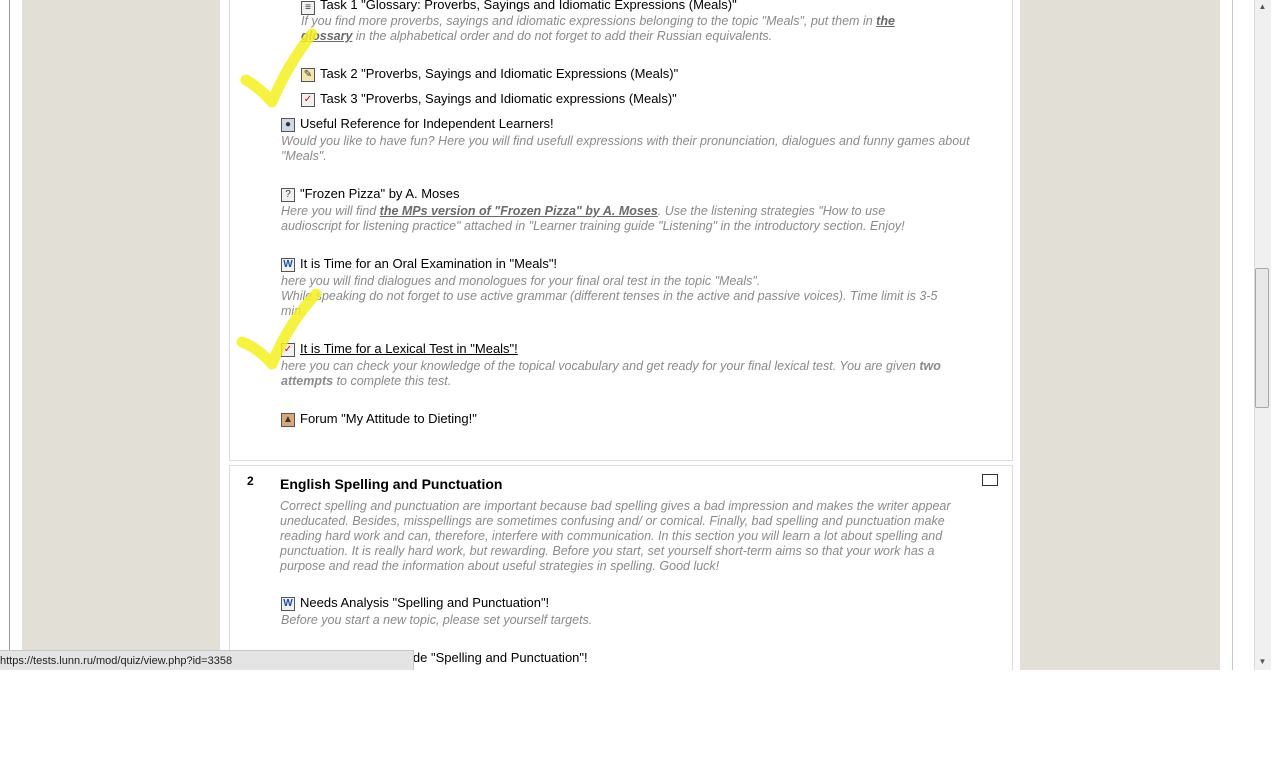  What do you see at coordinates (1262, 7) in the screenshot?
I see `scroll-up-icon: ▲` at bounding box center [1262, 7].